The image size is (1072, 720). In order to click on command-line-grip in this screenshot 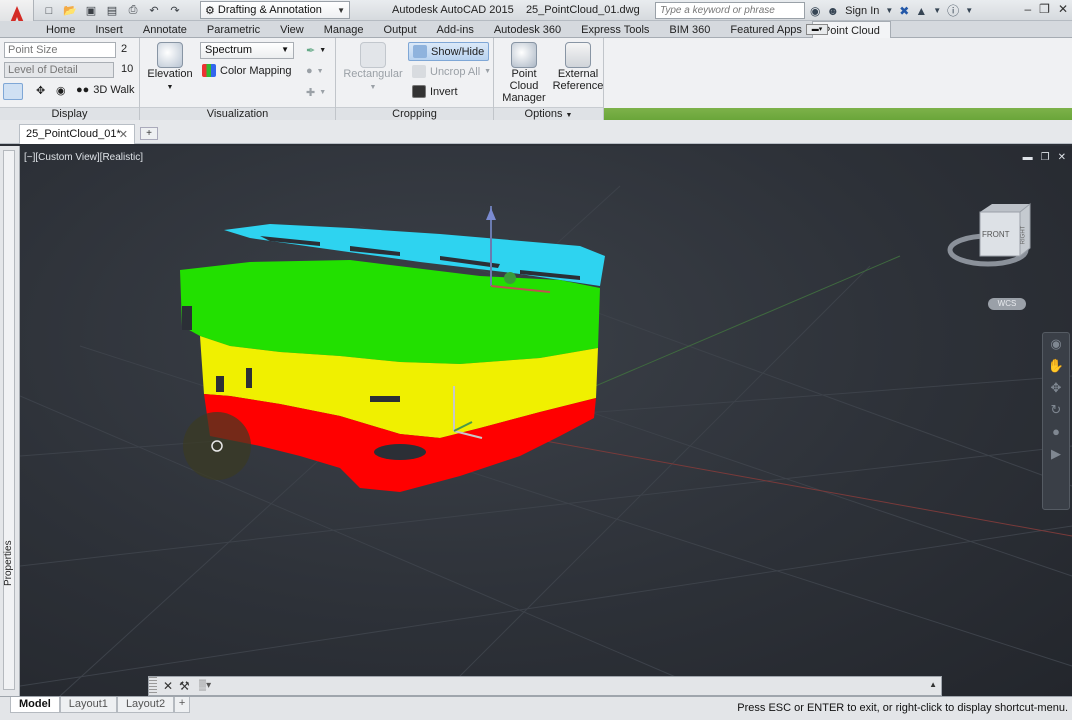, I will do `click(153, 686)`.